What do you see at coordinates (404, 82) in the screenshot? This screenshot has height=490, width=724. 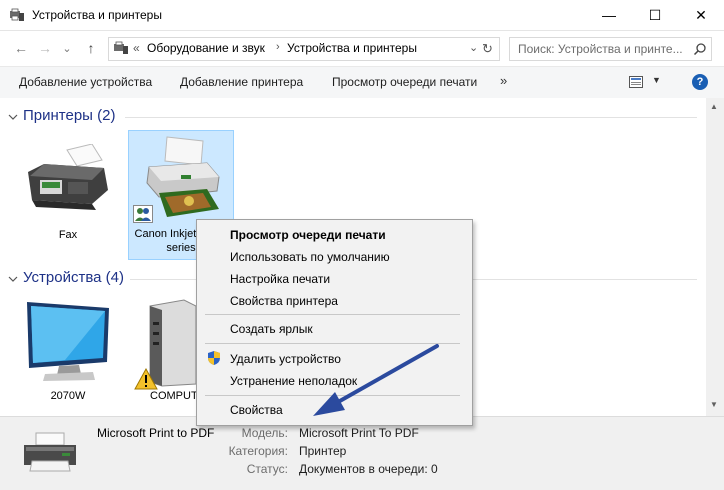 I see `print-queue-button: Просмотр очереди печати` at bounding box center [404, 82].